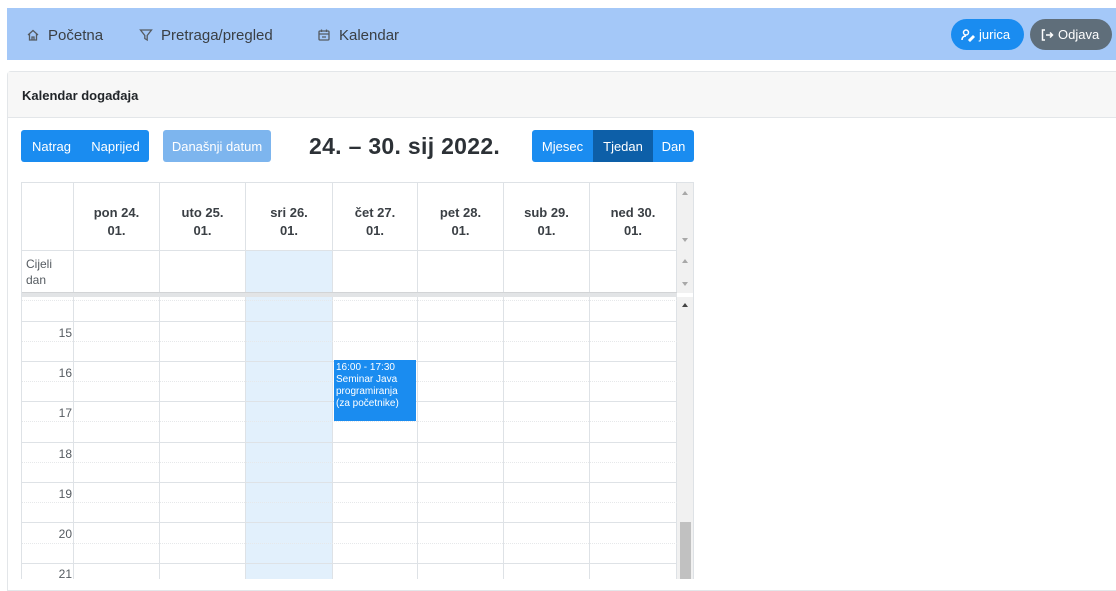 This screenshot has width=1116, height=591. I want to click on user-button-label: jurica, so click(995, 34).